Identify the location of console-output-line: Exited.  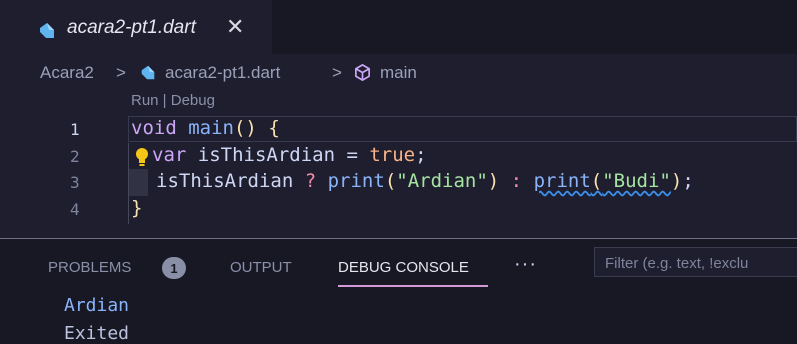
(97, 333).